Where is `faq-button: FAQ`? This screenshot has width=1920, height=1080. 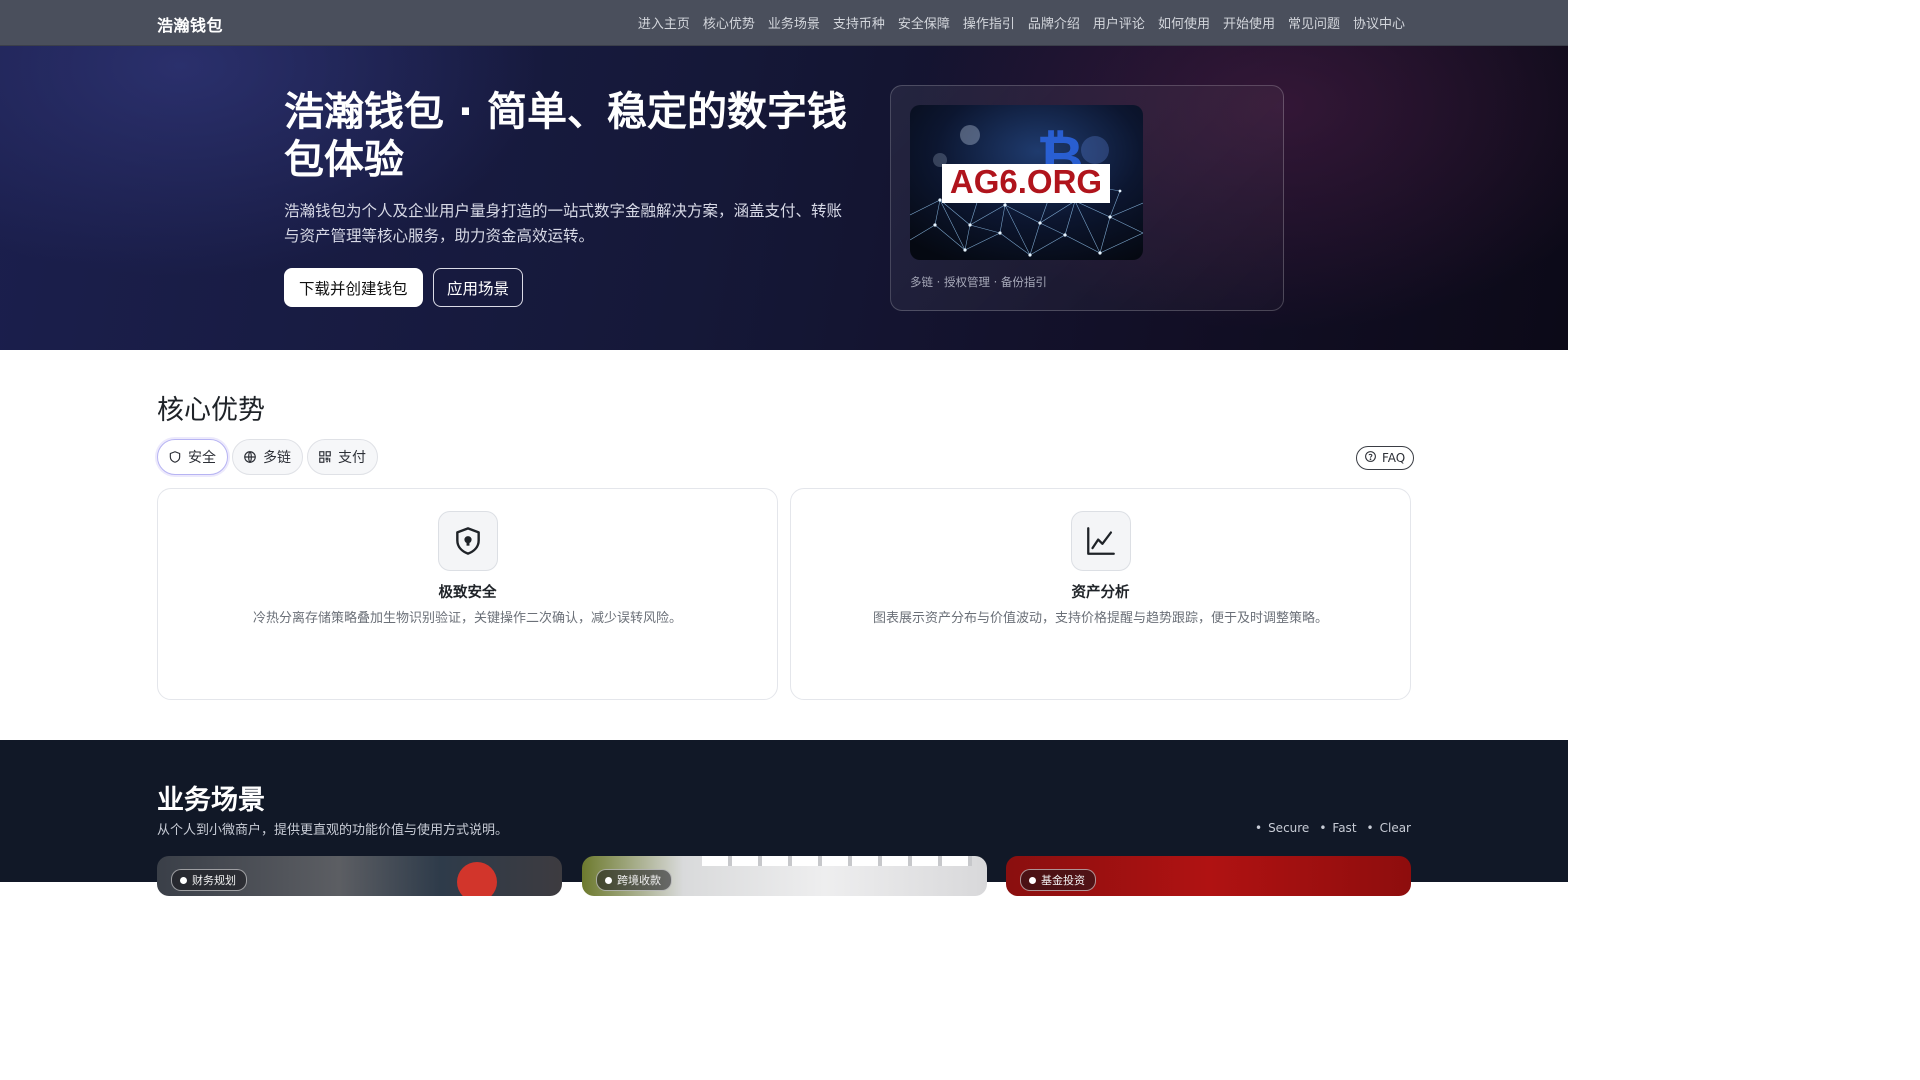 faq-button: FAQ is located at coordinates (1385, 458).